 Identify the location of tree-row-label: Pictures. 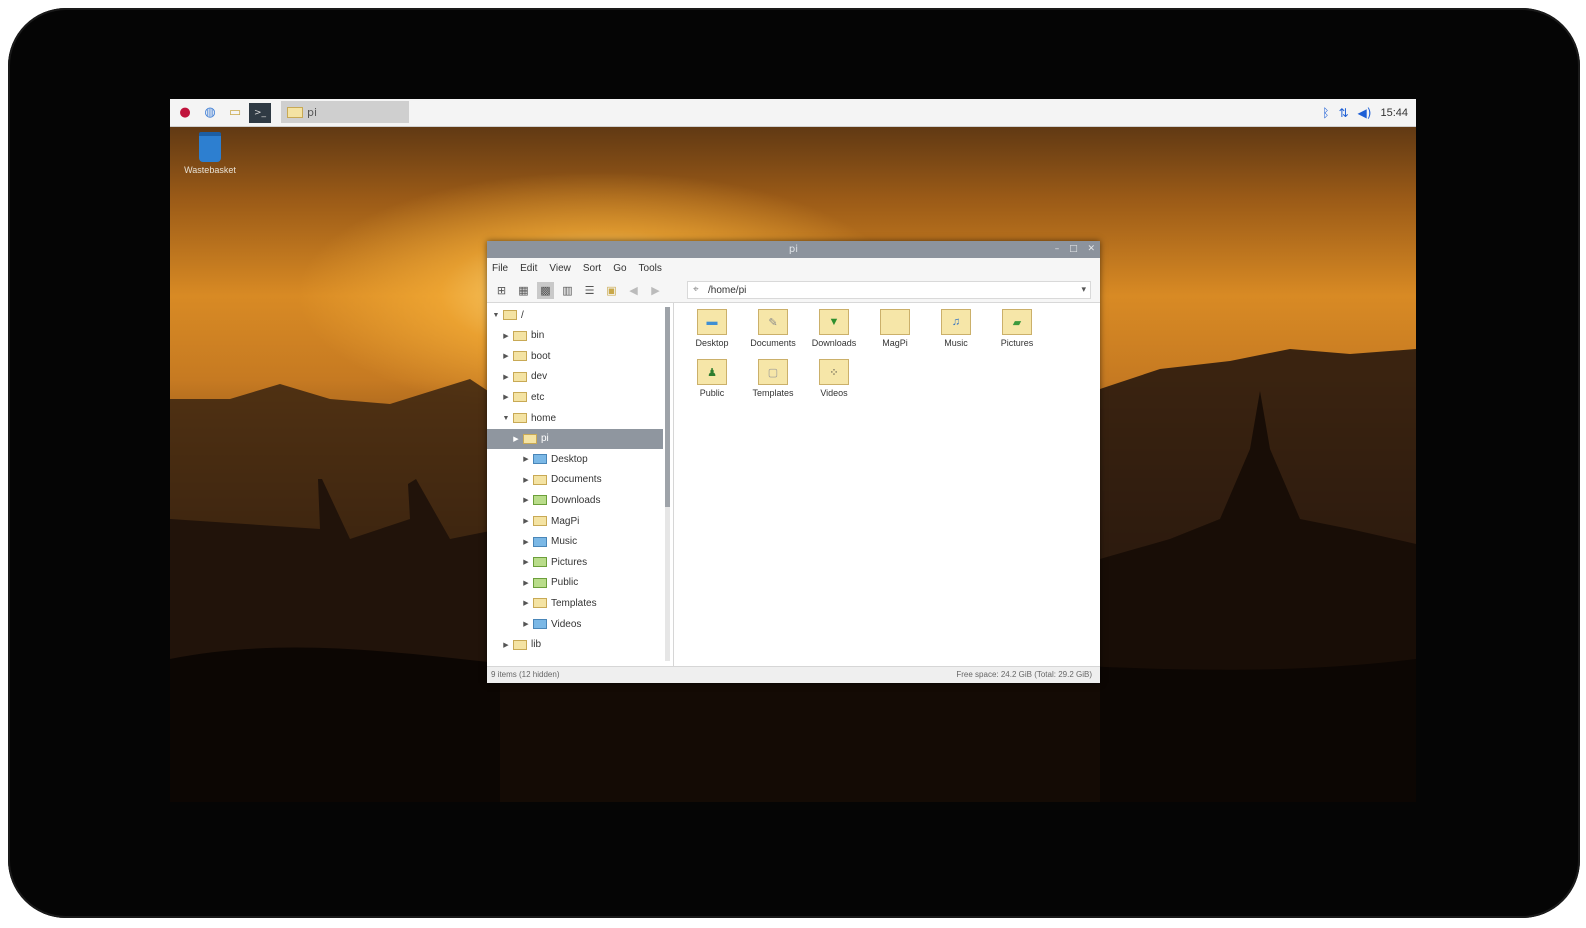
(569, 562).